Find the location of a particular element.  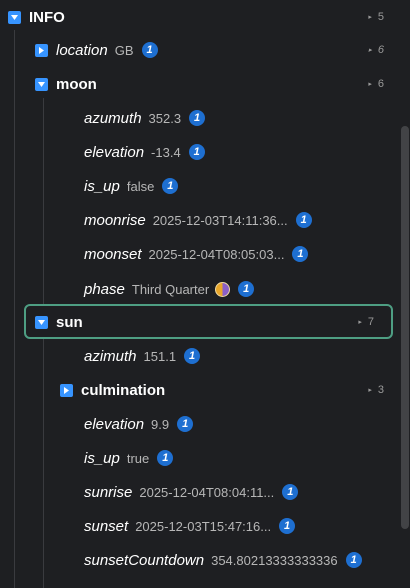

vertical-scrollbar is located at coordinates (405, 294).